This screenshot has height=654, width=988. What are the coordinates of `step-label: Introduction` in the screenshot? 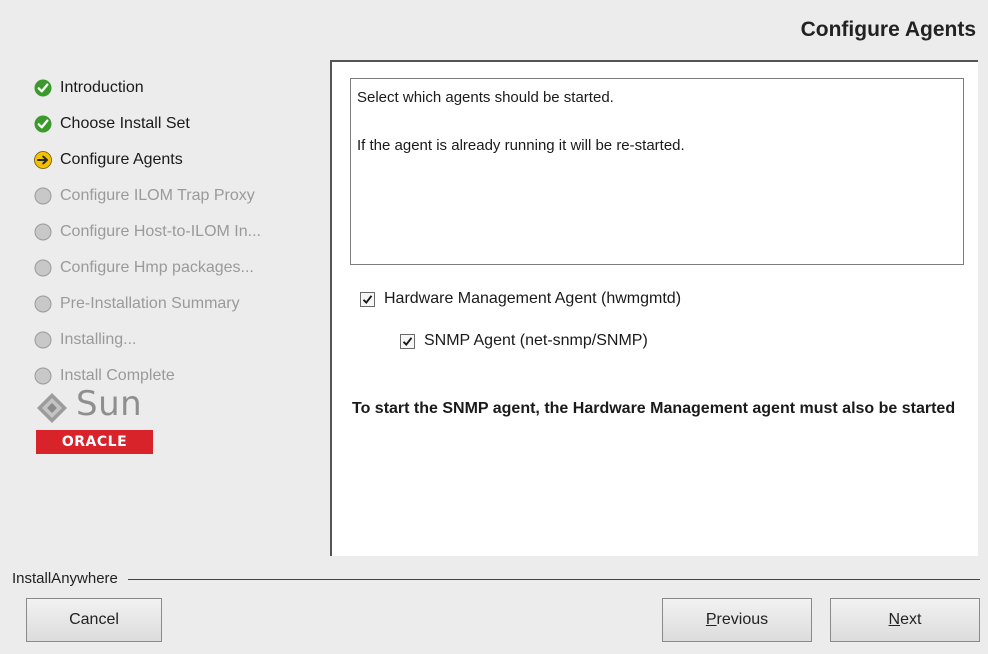 It's located at (102, 87).